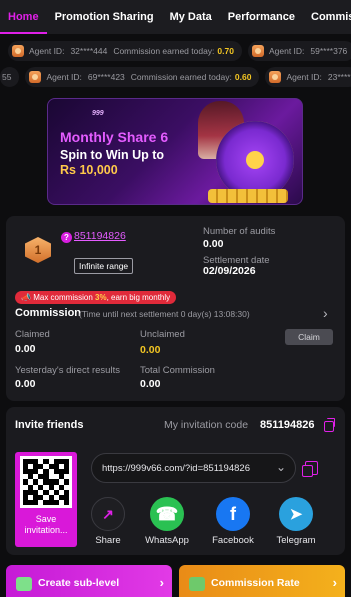 The height and width of the screenshot is (597, 351). I want to click on tab-promotion-sharing: Promotion Sharing, so click(104, 17).